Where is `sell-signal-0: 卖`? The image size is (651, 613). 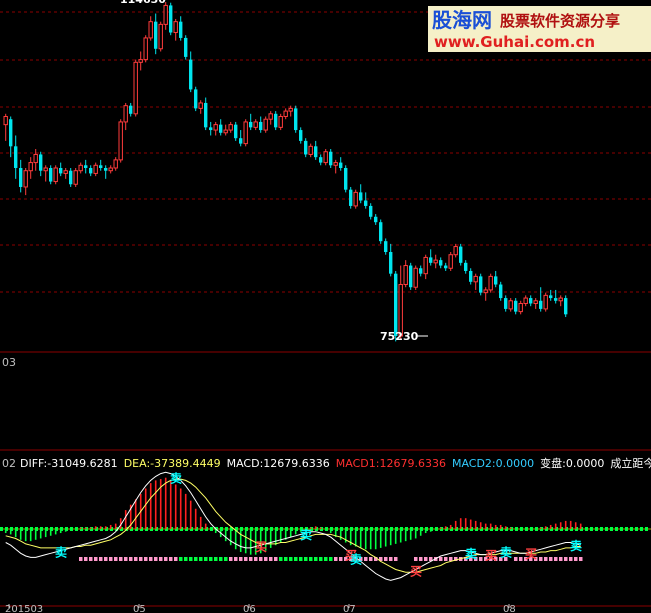
sell-signal-0: 卖 is located at coordinates (61, 552).